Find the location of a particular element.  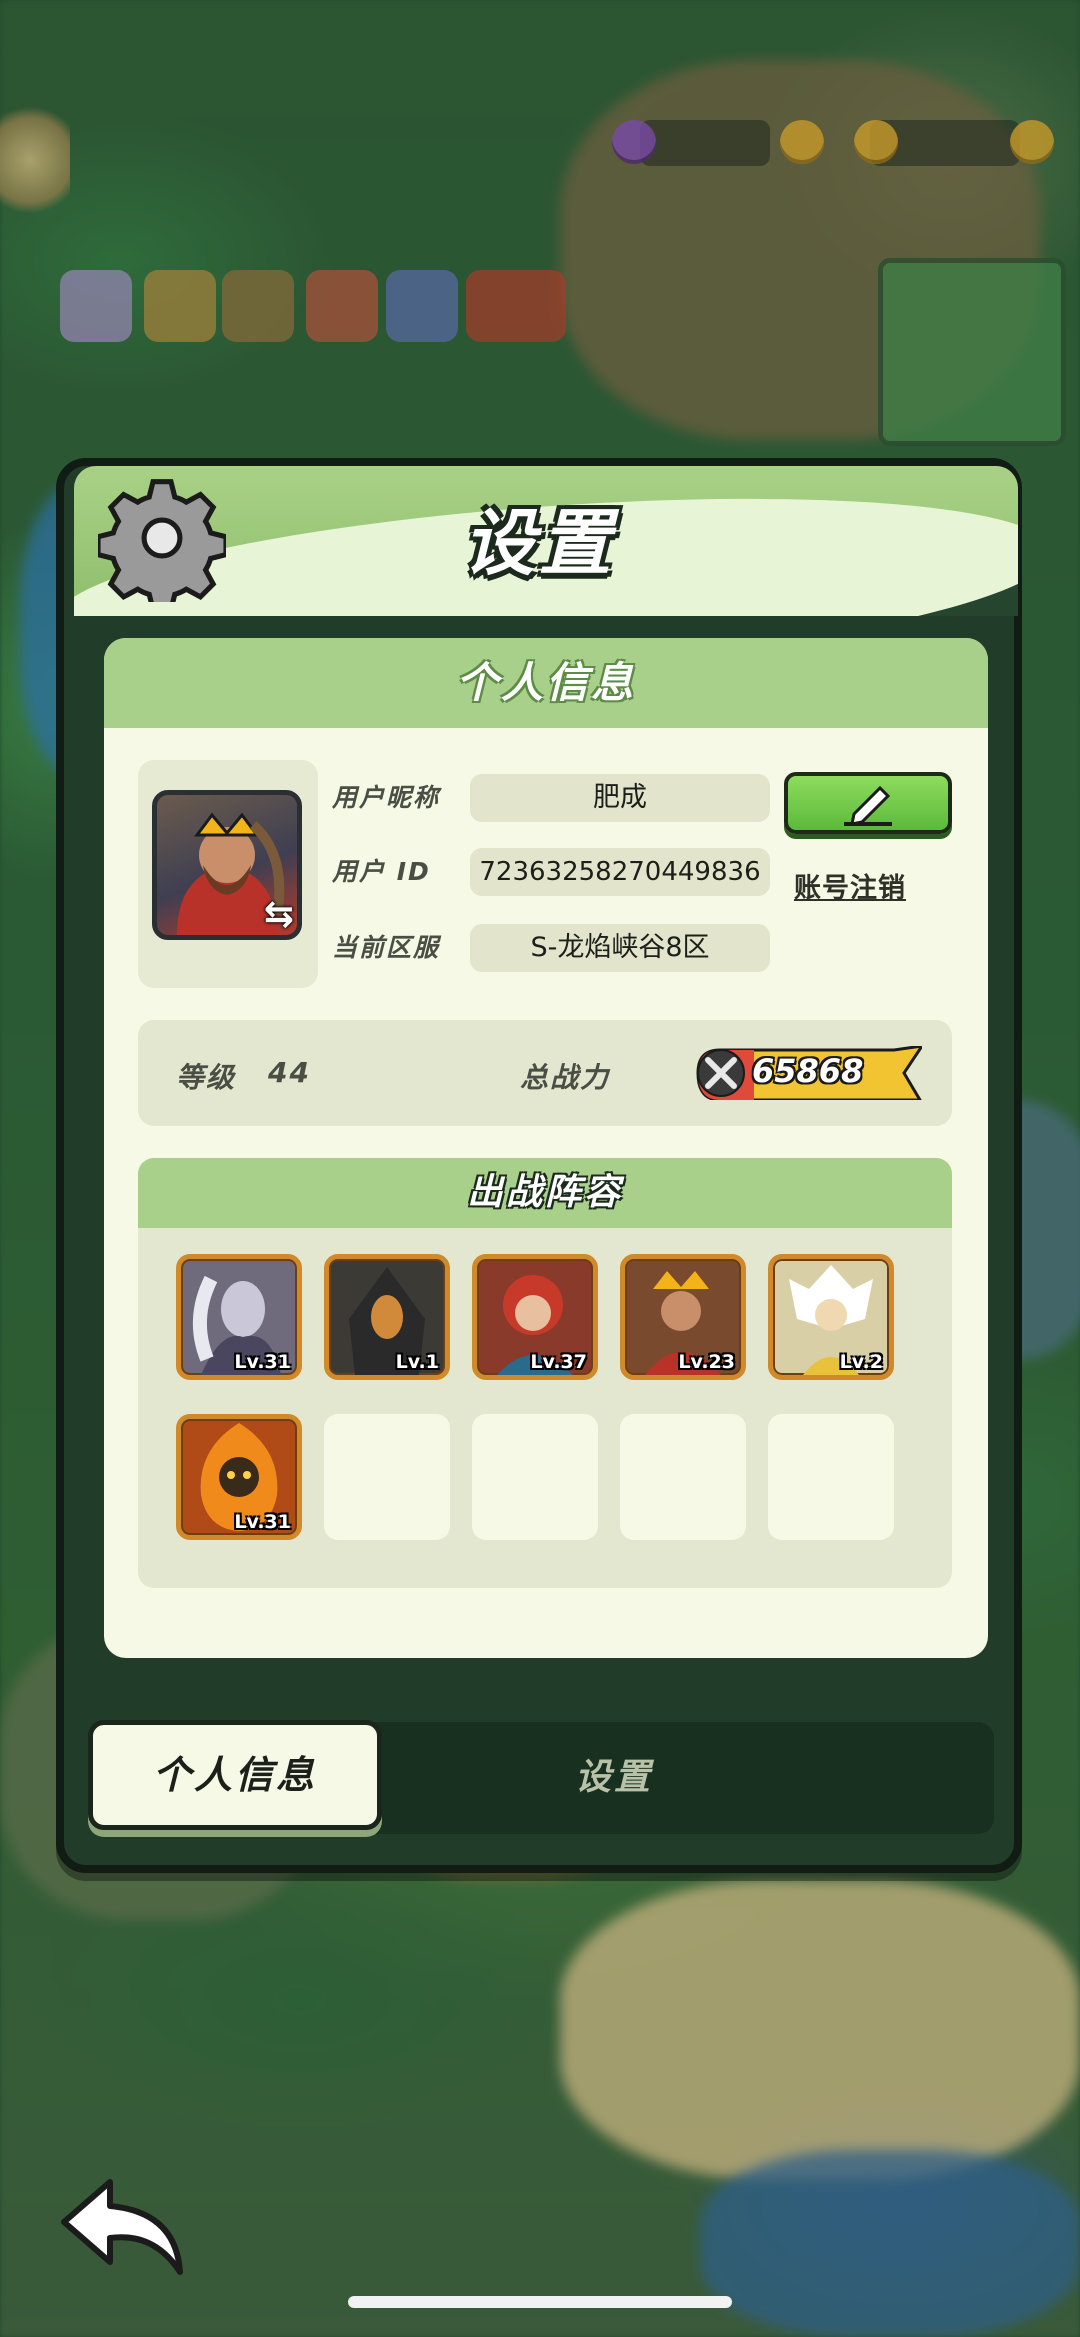

stats-row: 等级 44 总战力 65868 is located at coordinates (545, 1073).